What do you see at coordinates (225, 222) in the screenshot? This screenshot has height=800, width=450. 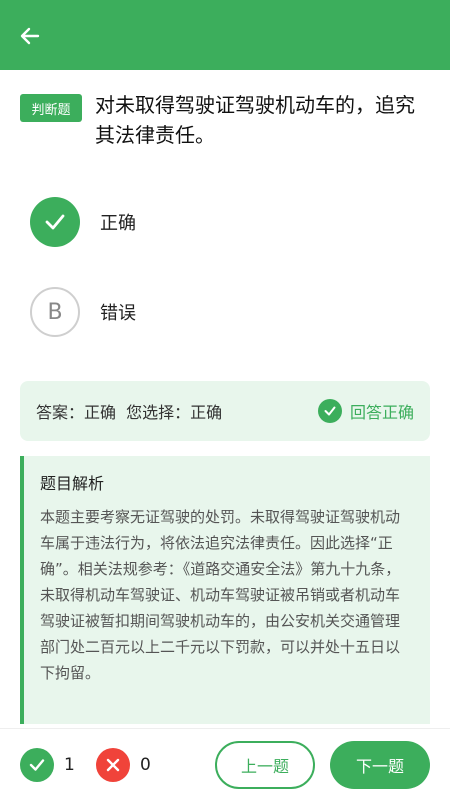 I see `option-a: 正确` at bounding box center [225, 222].